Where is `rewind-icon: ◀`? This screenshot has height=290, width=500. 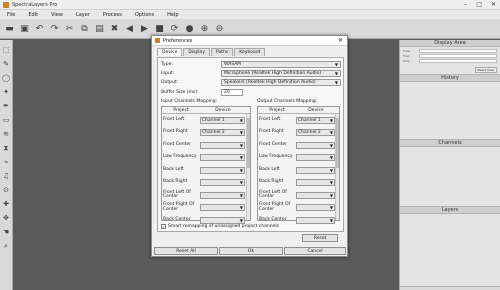
rewind-icon: ◀ is located at coordinates (129, 28).